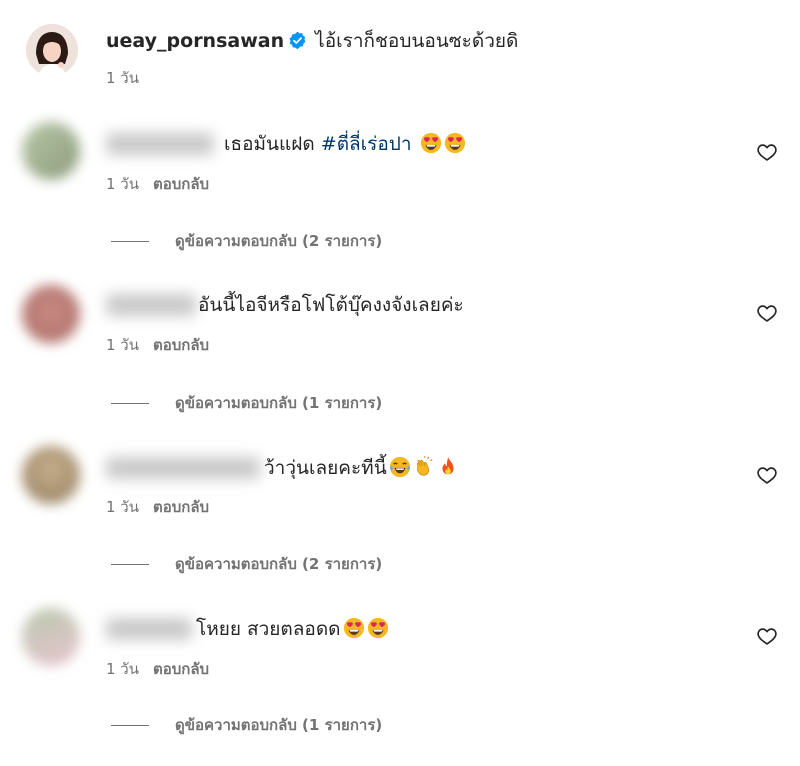 This screenshot has height=766, width=800. I want to click on caption-text: ไอ้เราก็ชอบนอนซะด้วยดิ, so click(417, 41).